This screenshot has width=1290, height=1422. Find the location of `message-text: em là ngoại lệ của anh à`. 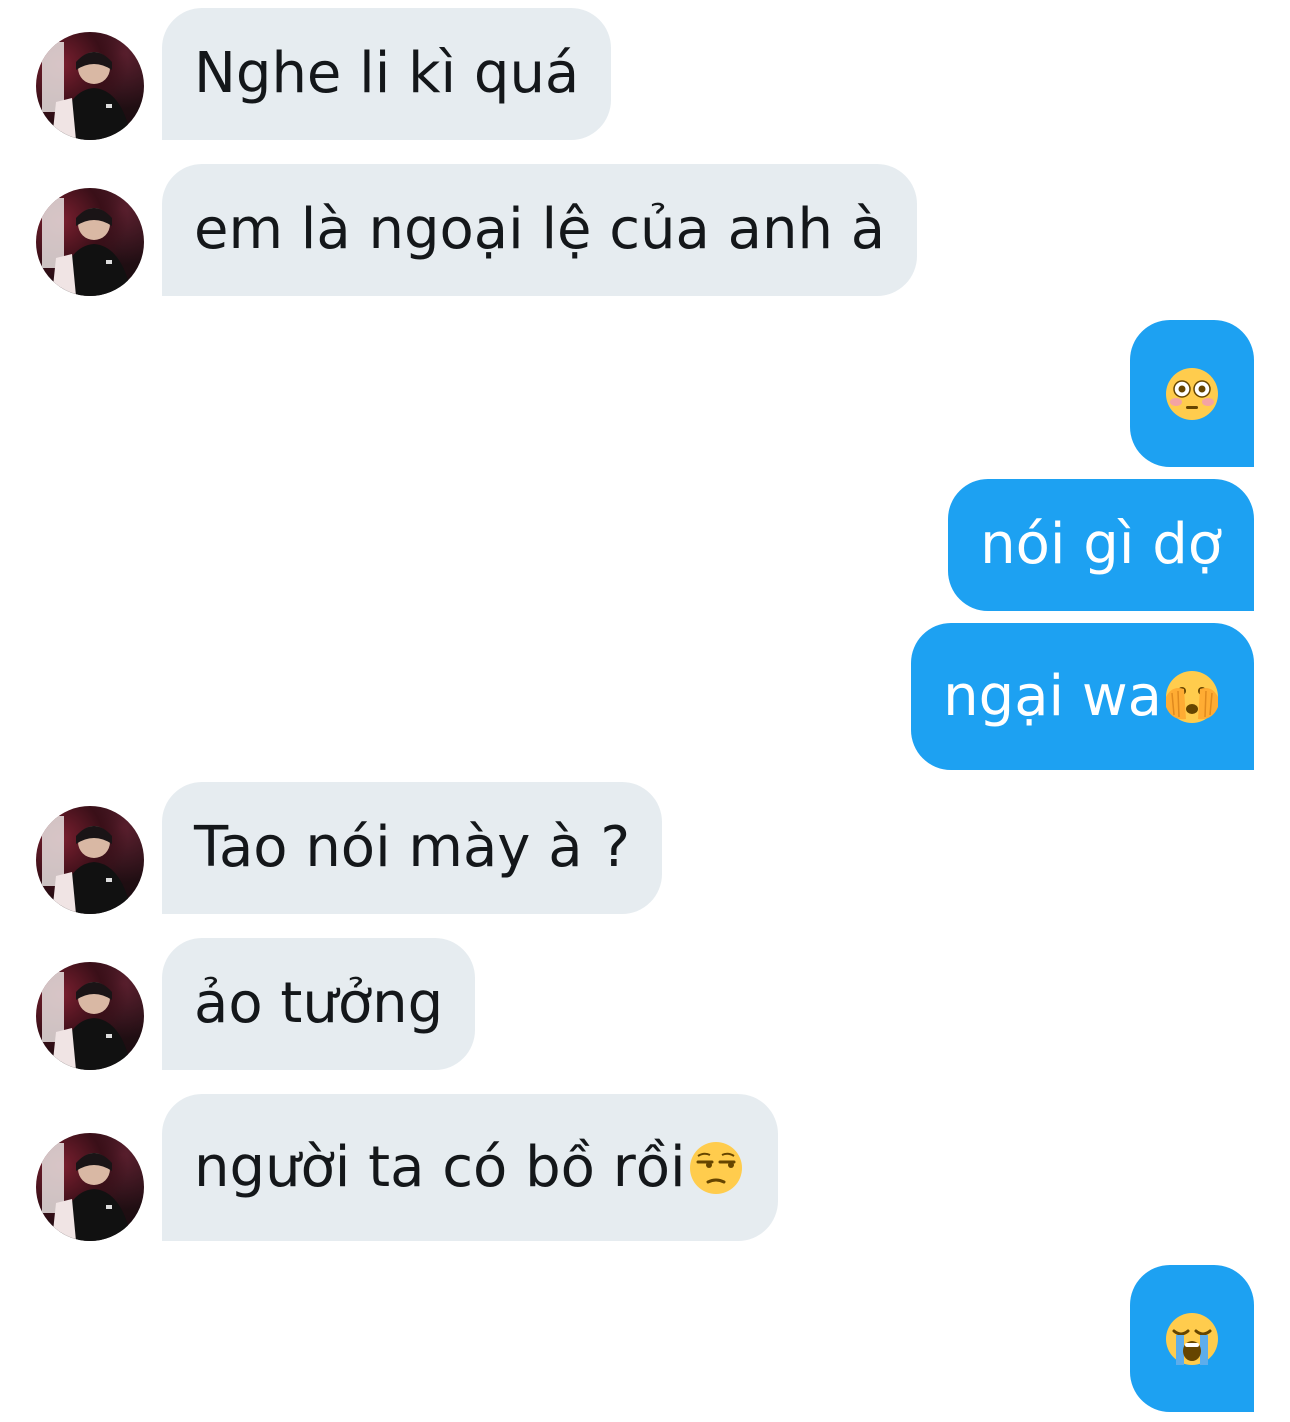

message-text: em là ngoại lệ của anh à is located at coordinates (540, 229).